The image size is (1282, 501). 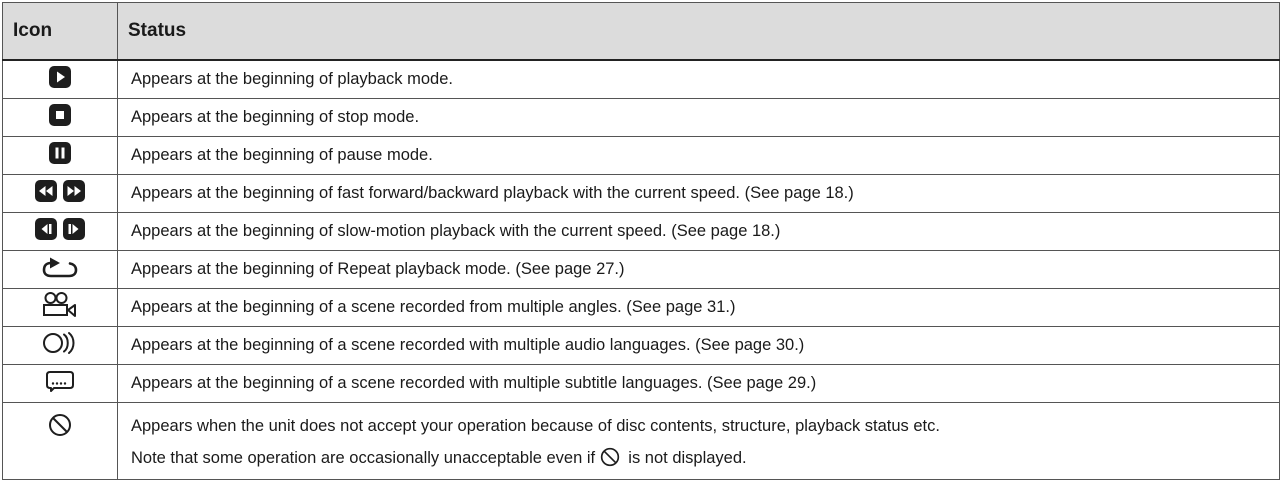 I want to click on status-text: Appears at the beginning of pause mode., so click(x=698, y=155).